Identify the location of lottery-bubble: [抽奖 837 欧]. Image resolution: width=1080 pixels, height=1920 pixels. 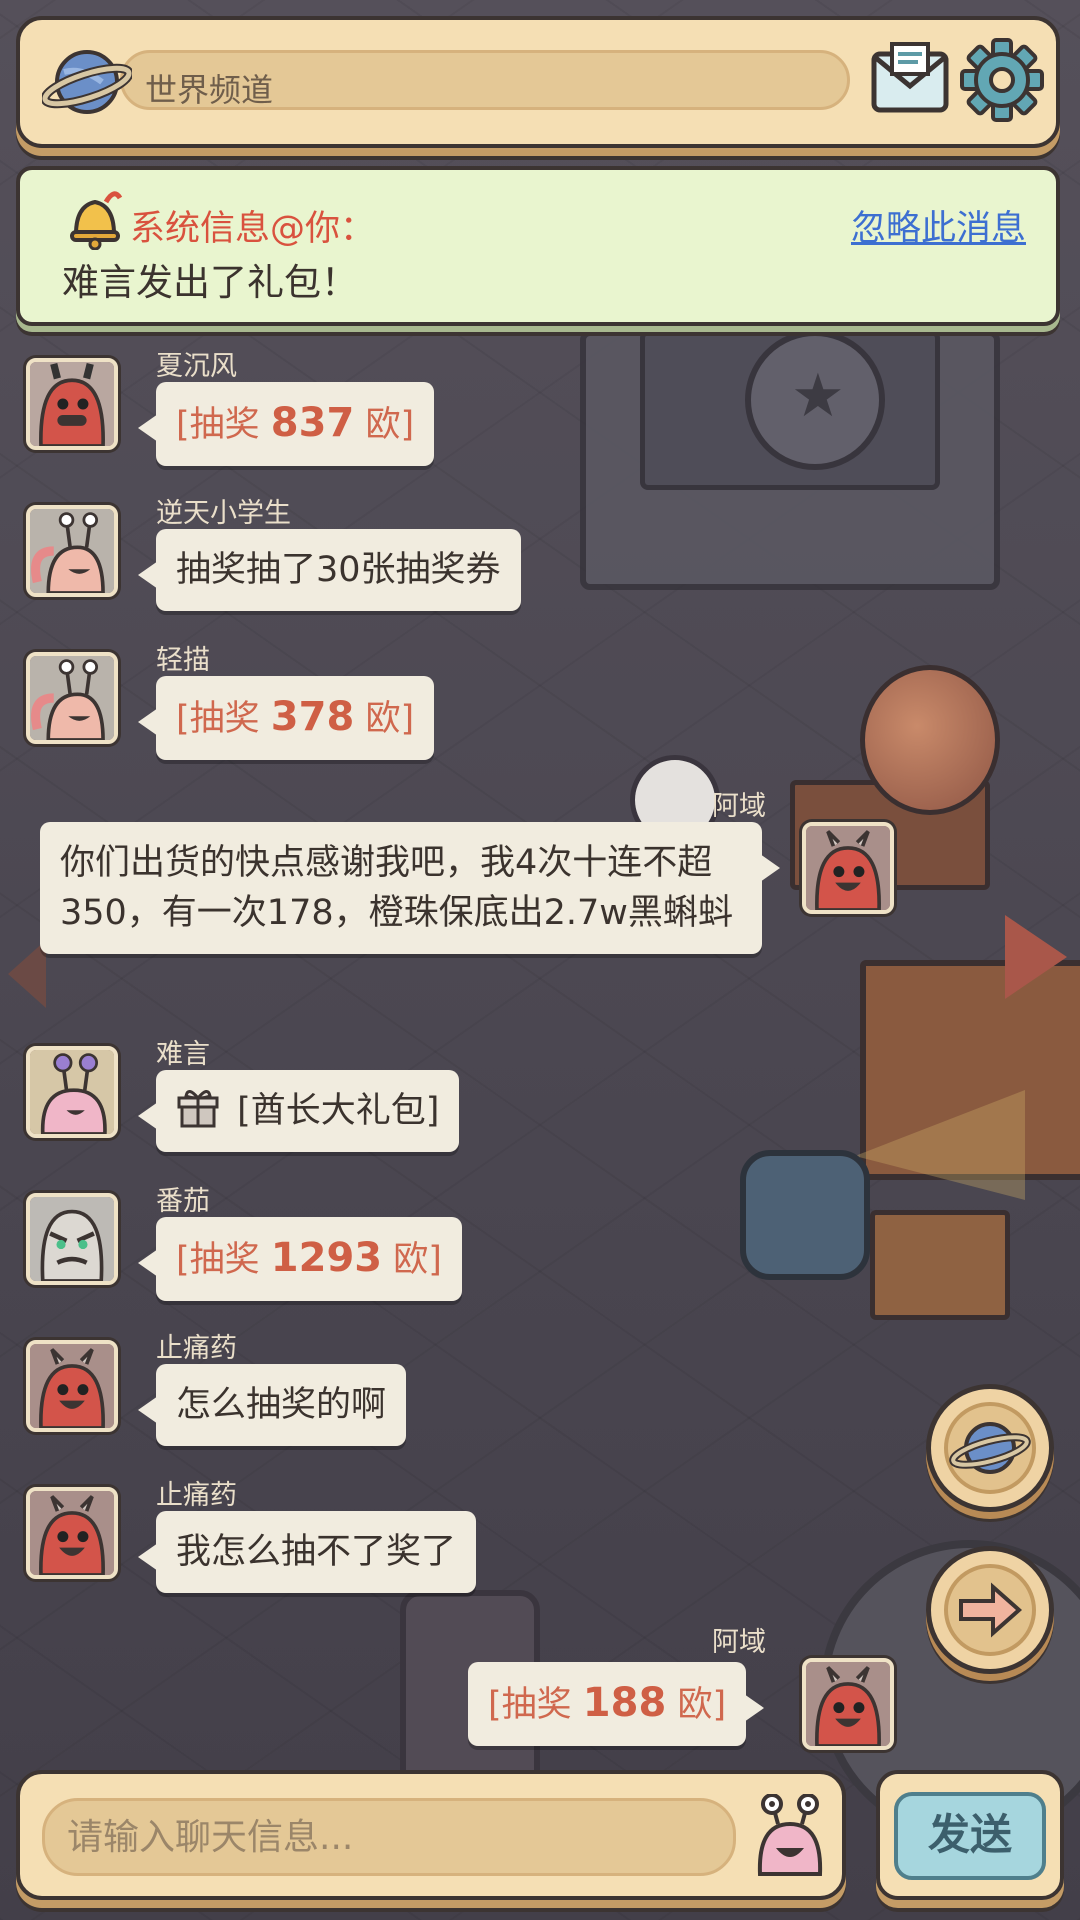
(286, 424).